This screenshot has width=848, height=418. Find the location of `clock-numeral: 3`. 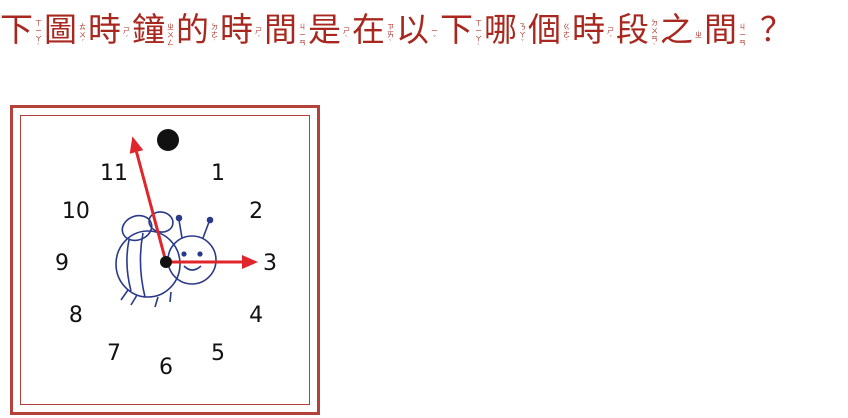

clock-numeral: 3 is located at coordinates (270, 263).